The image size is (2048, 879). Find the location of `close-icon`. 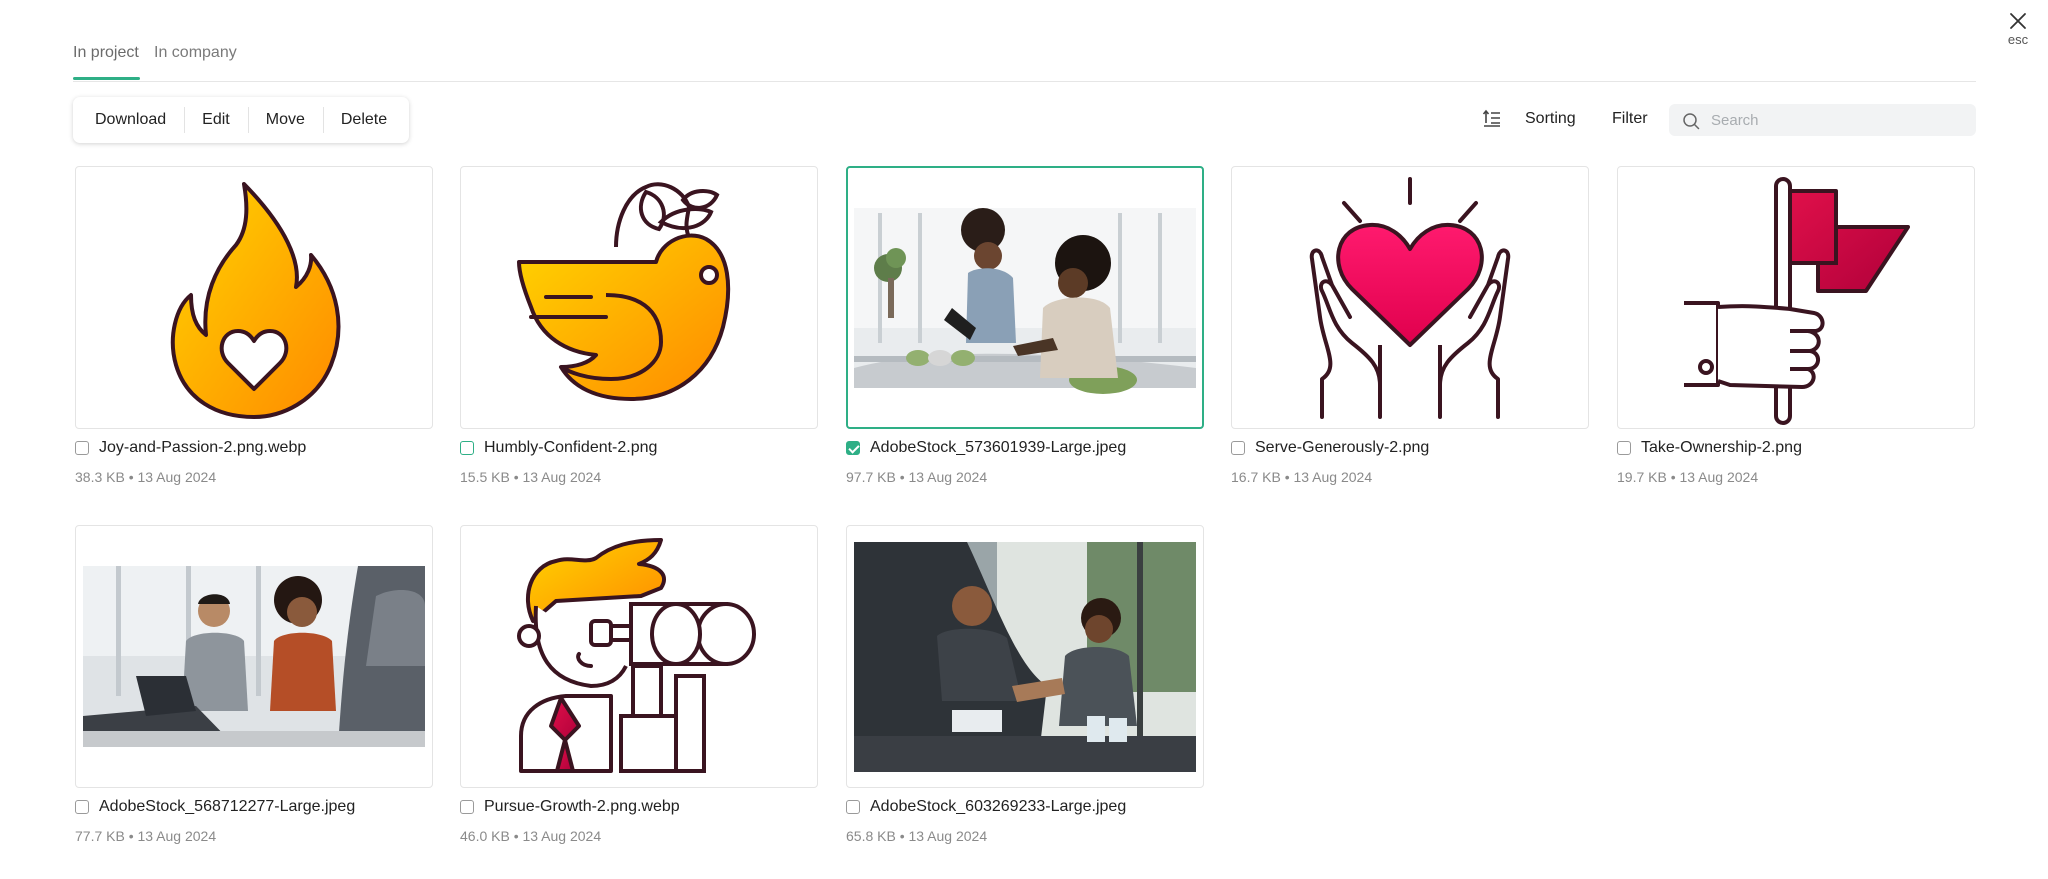

close-icon is located at coordinates (2018, 21).